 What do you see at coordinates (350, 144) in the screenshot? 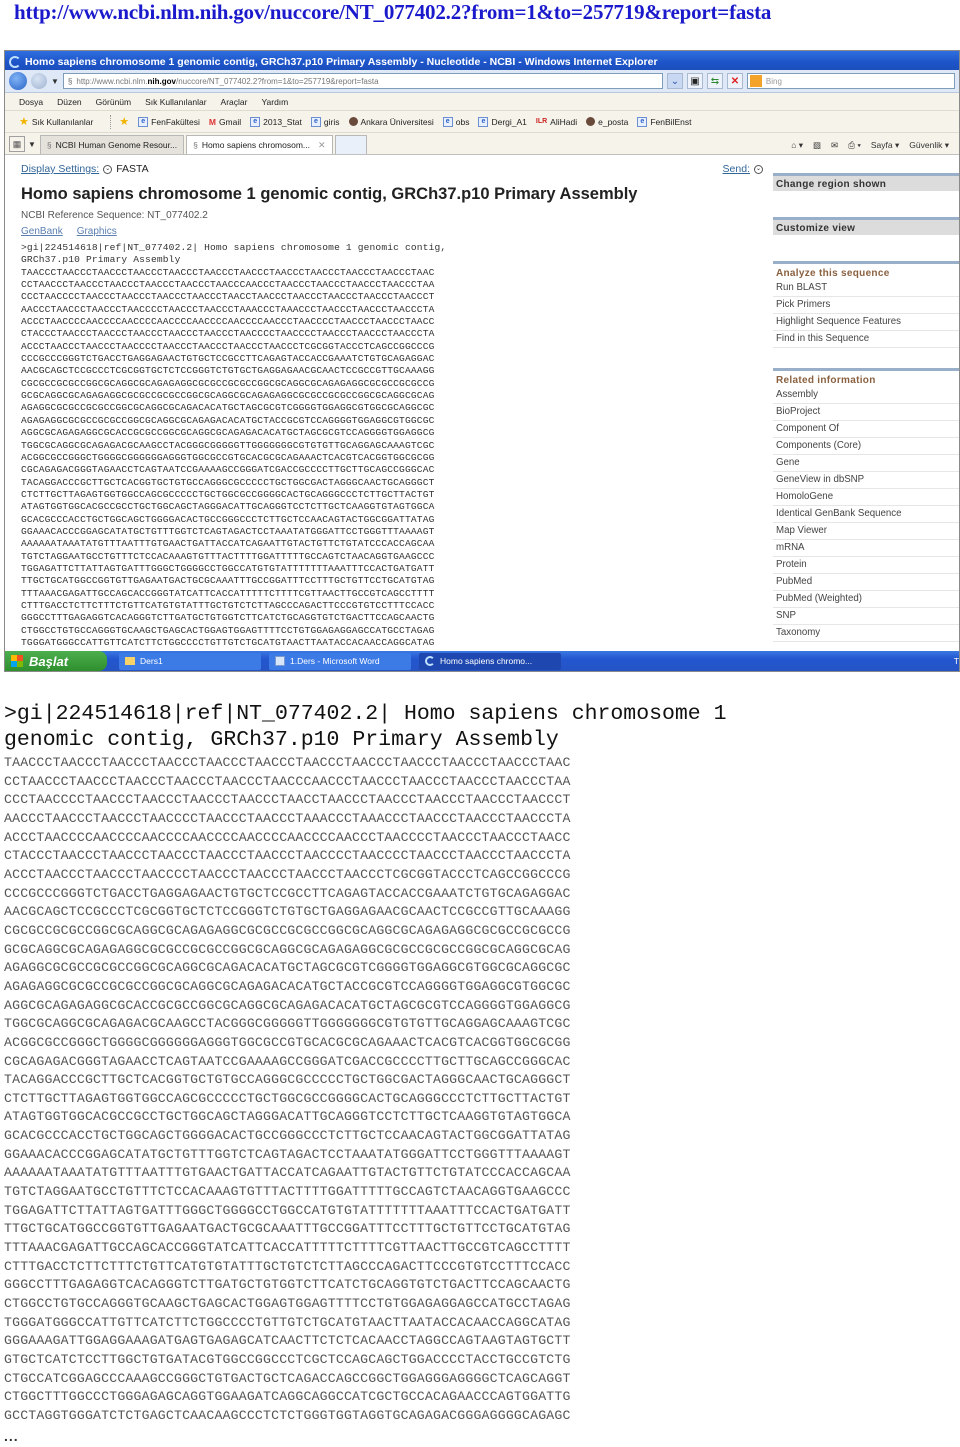
I see `new-tab-button` at bounding box center [350, 144].